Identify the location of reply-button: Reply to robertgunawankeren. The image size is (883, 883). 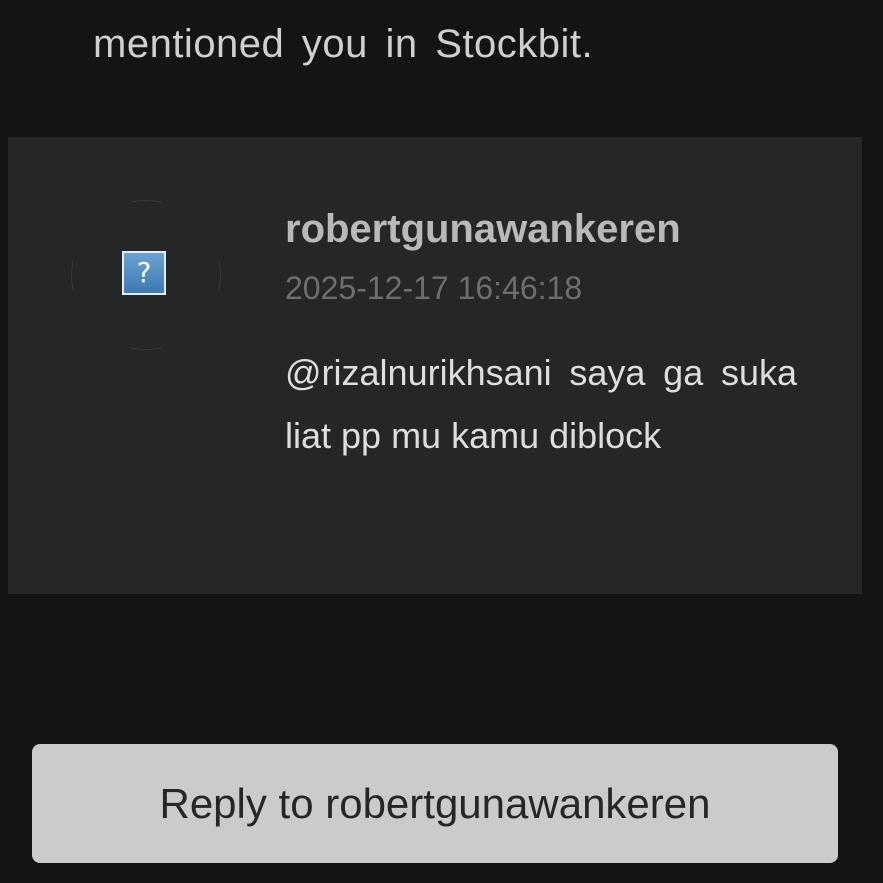
(435, 803).